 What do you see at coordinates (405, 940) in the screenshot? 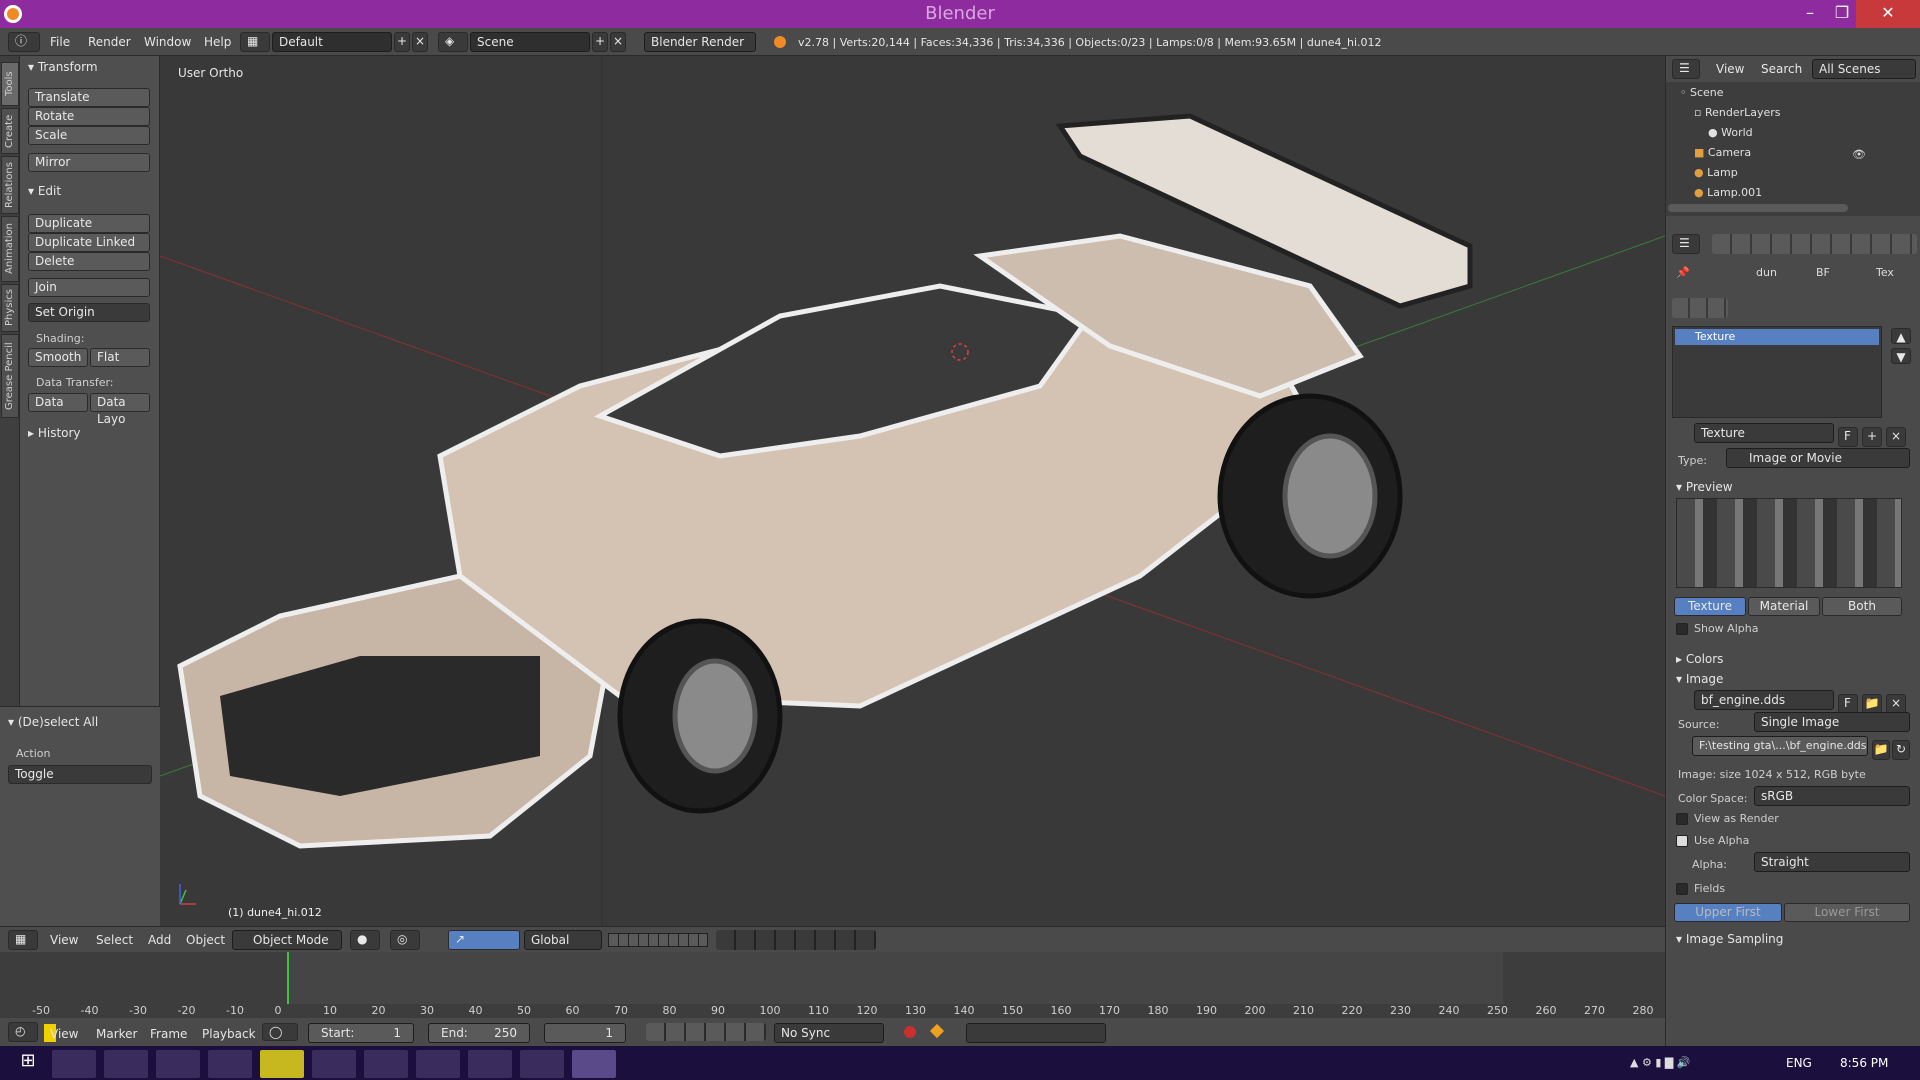
I see `pivot-point-icon: ◎` at bounding box center [405, 940].